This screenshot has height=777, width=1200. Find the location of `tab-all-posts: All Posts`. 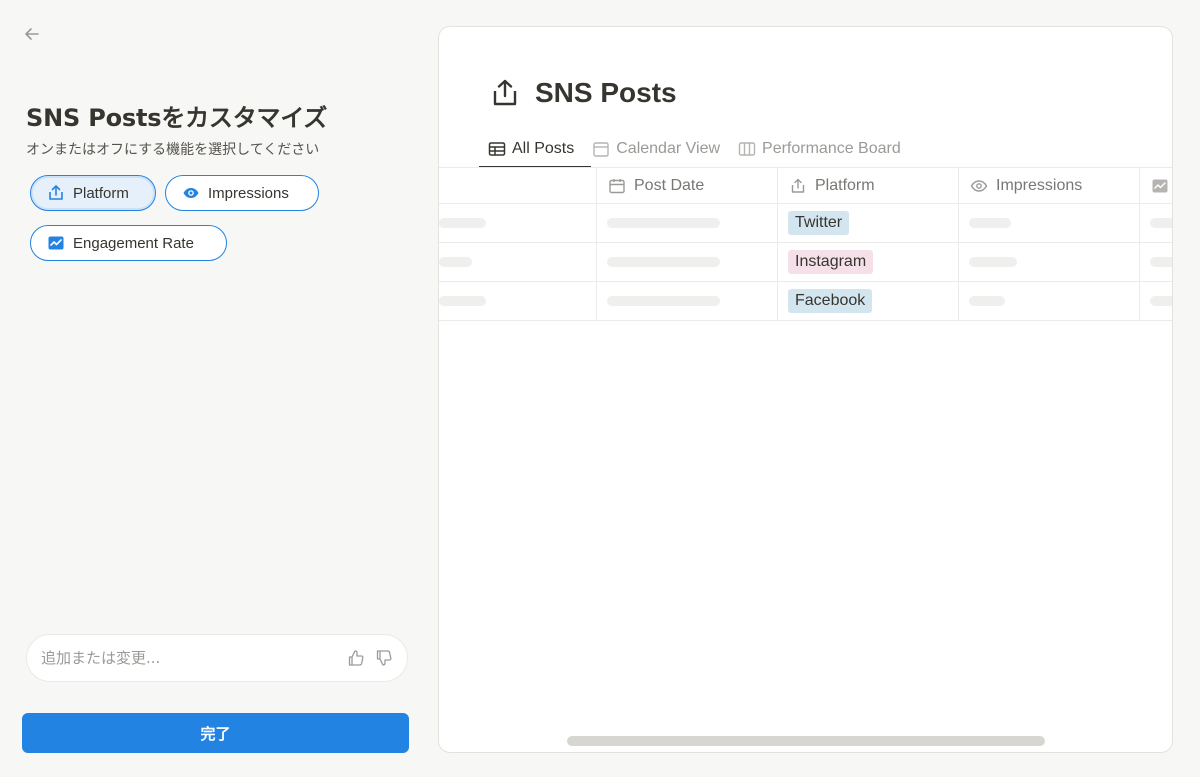

tab-all-posts: All Posts is located at coordinates (531, 149).